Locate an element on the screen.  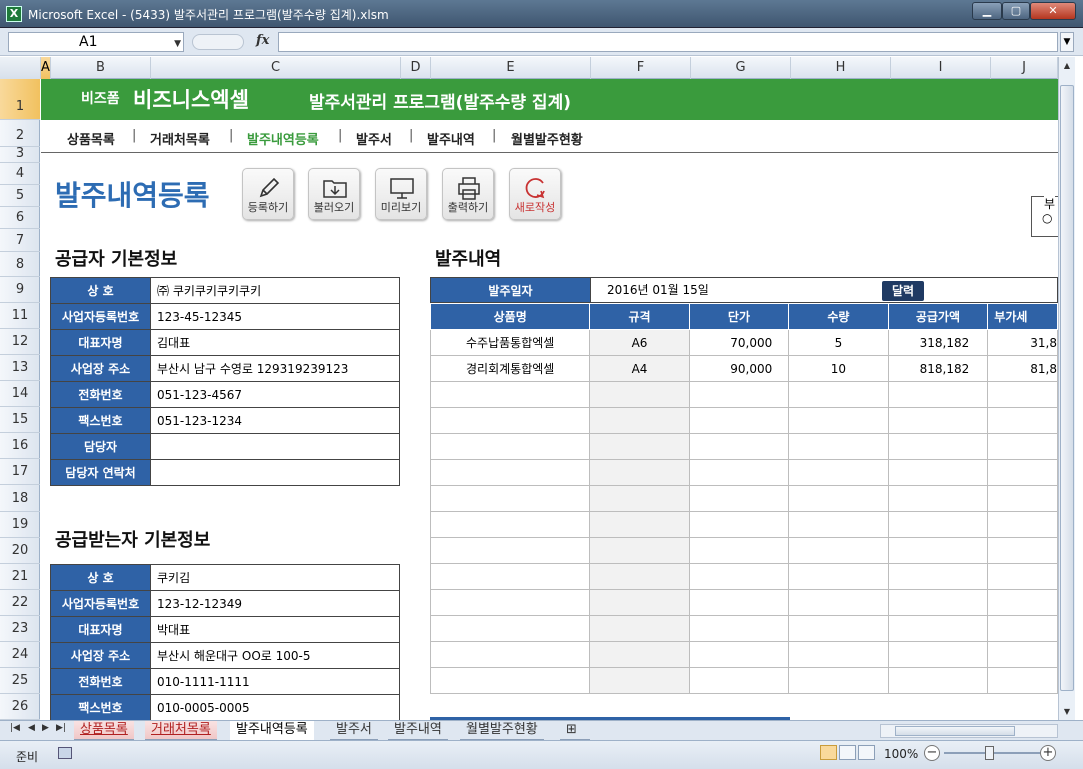
excel-app-icon: X is located at coordinates (14, 14).